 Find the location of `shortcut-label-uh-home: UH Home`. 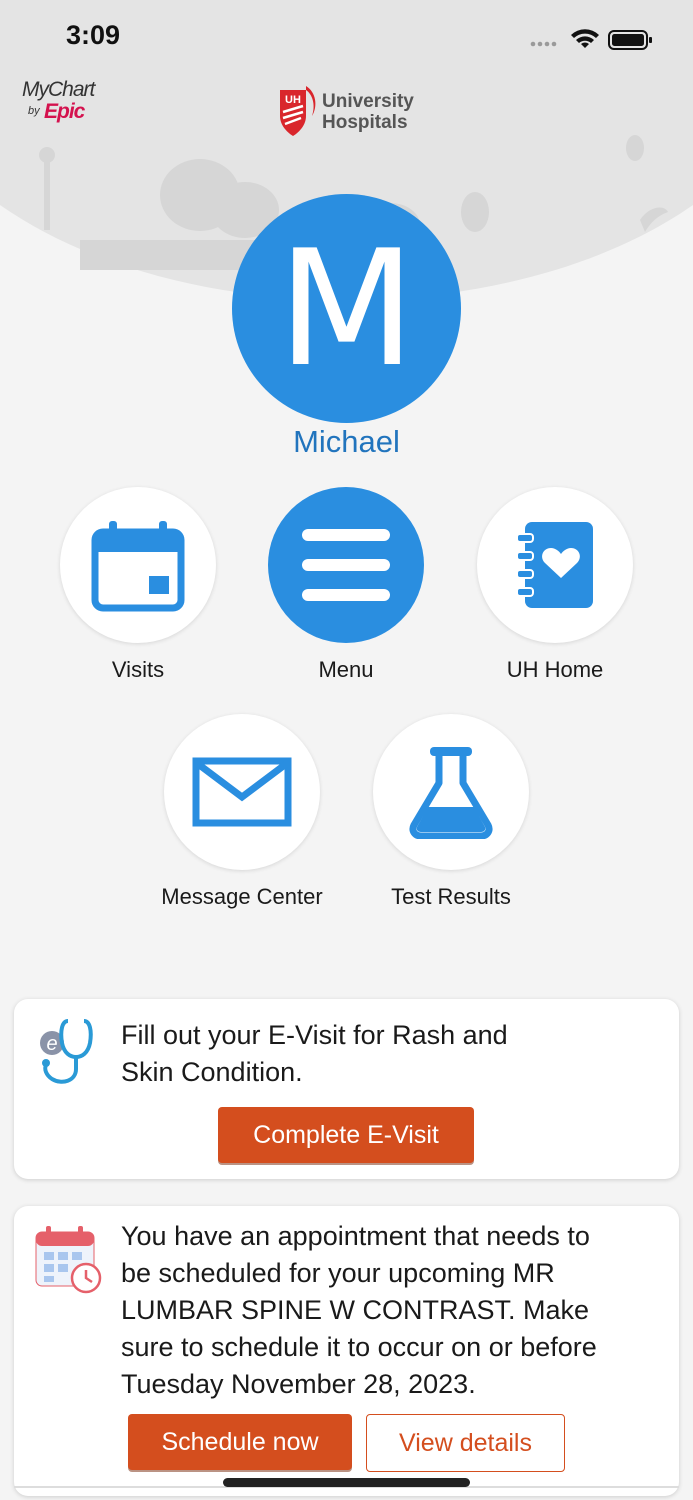

shortcut-label-uh-home: UH Home is located at coordinates (555, 669).